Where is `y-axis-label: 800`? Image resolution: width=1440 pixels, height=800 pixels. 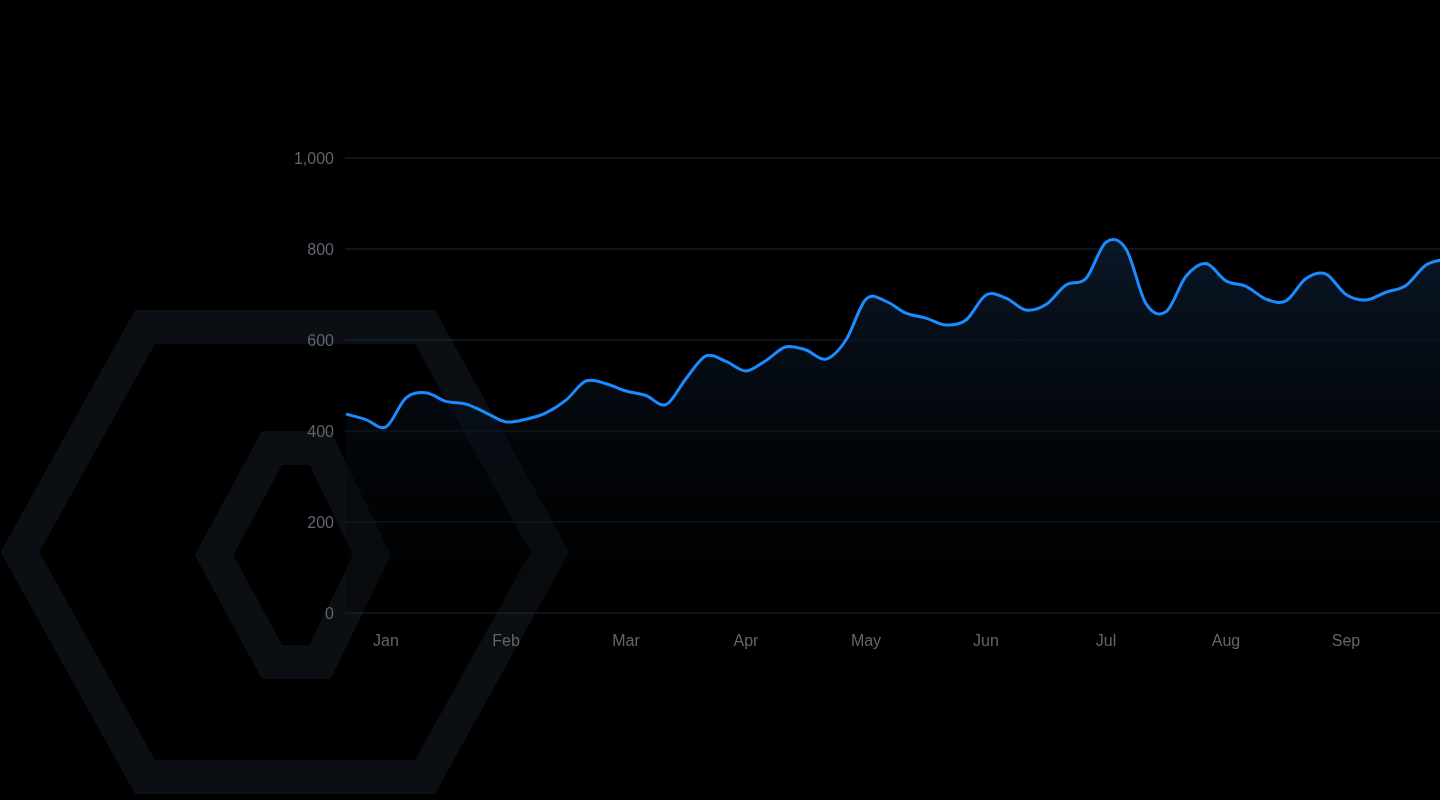 y-axis-label: 800 is located at coordinates (320, 249).